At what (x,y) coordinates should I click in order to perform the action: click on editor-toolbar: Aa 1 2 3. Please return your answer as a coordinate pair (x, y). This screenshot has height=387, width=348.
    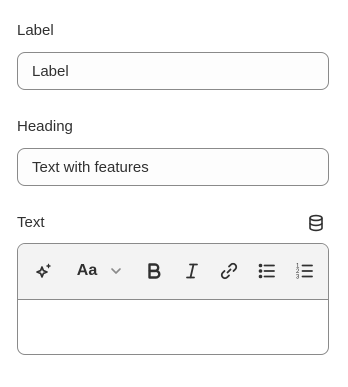
    Looking at the image, I should click on (173, 272).